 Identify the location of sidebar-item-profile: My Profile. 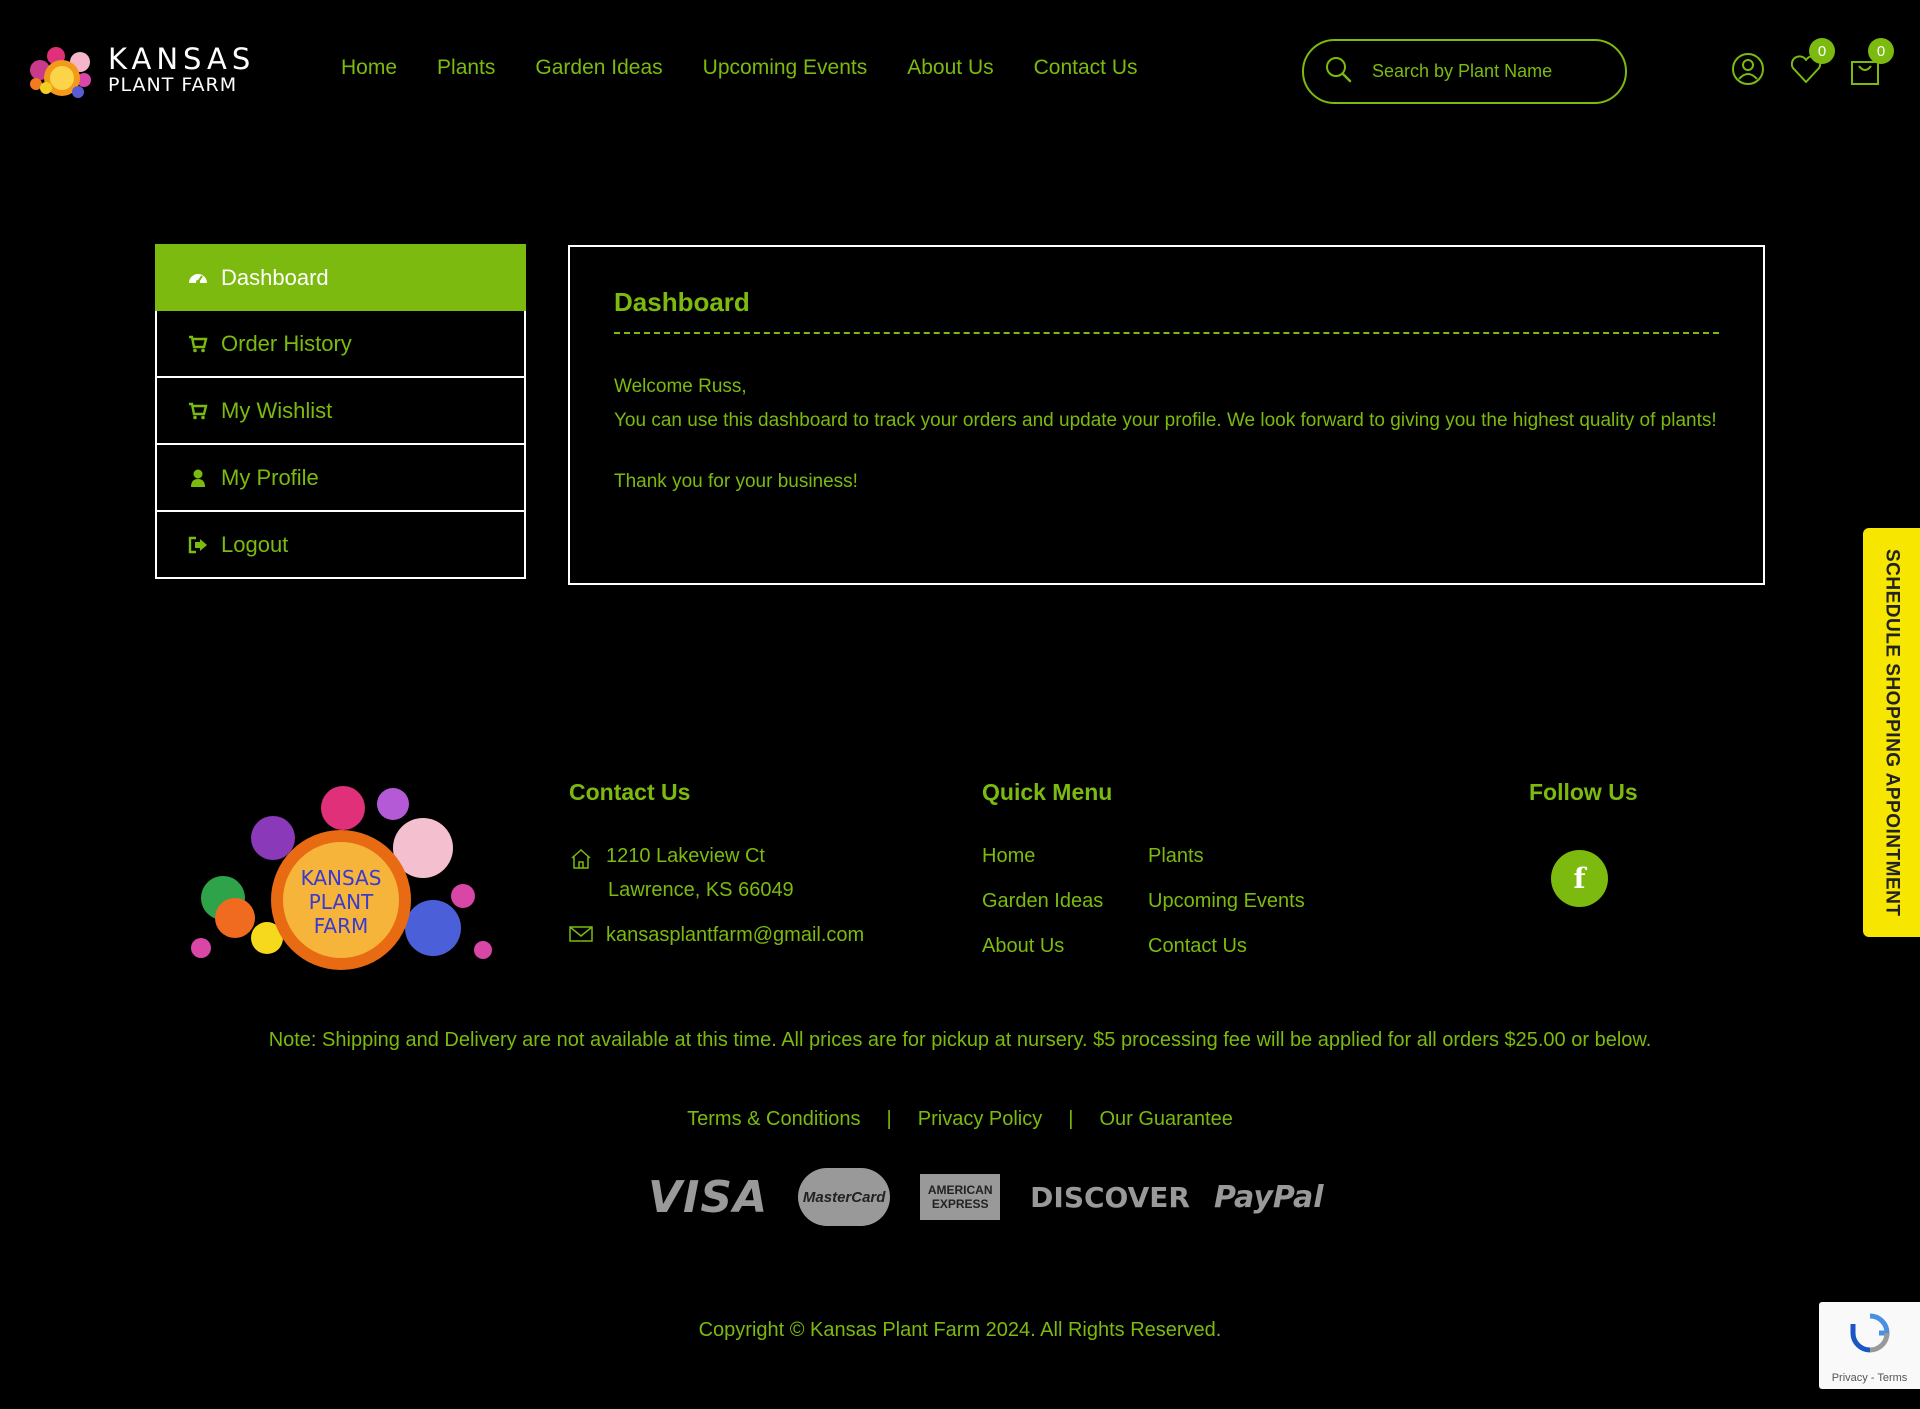
(340, 478).